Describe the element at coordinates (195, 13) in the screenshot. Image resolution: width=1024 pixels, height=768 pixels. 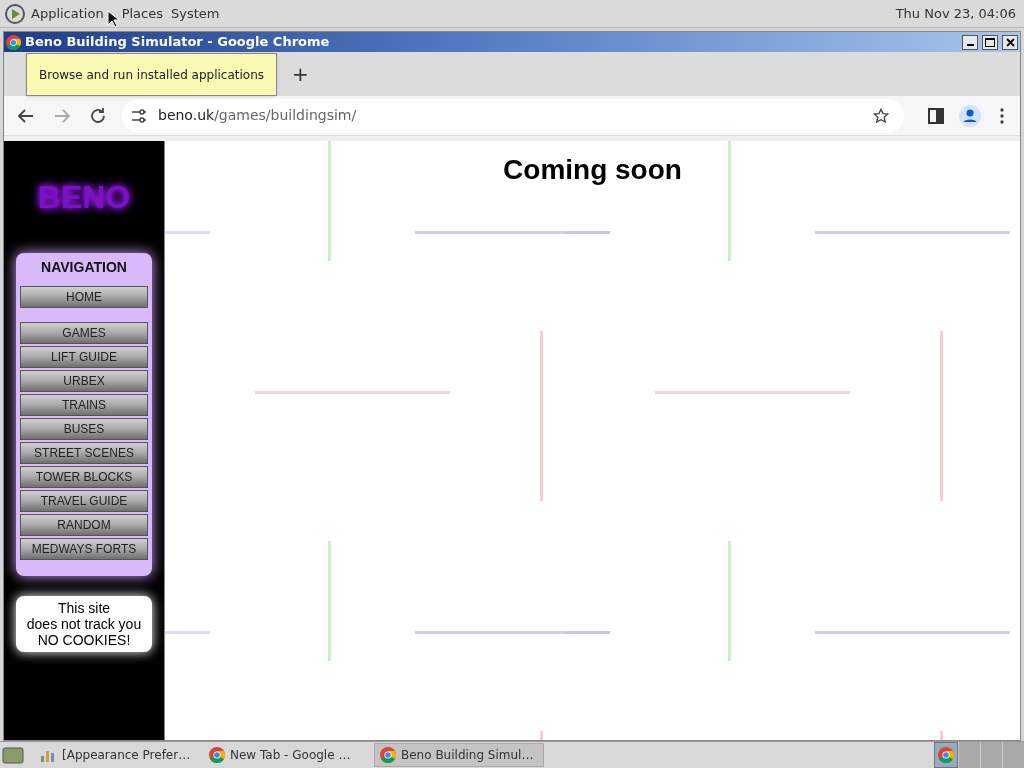
I see `panel-menu: System` at that location.